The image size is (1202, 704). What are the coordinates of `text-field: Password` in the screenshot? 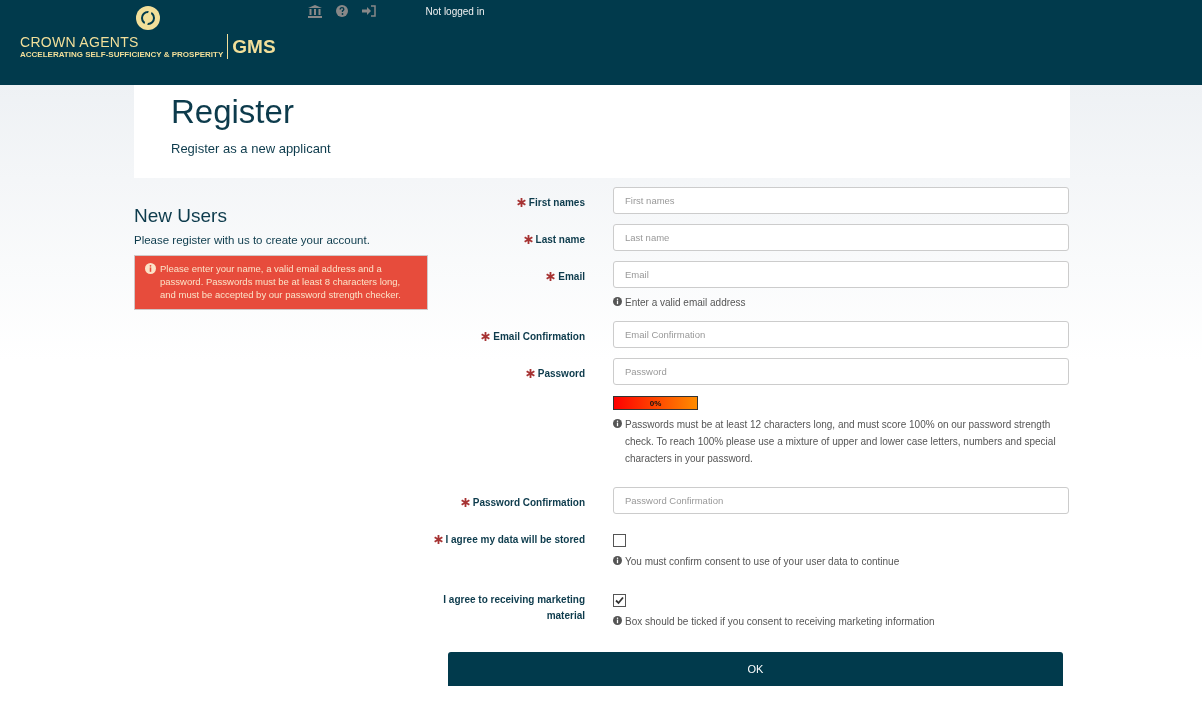 It's located at (841, 371).